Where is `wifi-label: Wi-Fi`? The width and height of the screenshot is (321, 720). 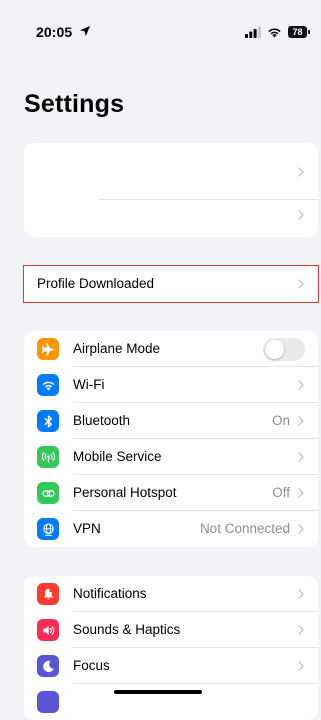 wifi-label: Wi-Fi is located at coordinates (89, 384).